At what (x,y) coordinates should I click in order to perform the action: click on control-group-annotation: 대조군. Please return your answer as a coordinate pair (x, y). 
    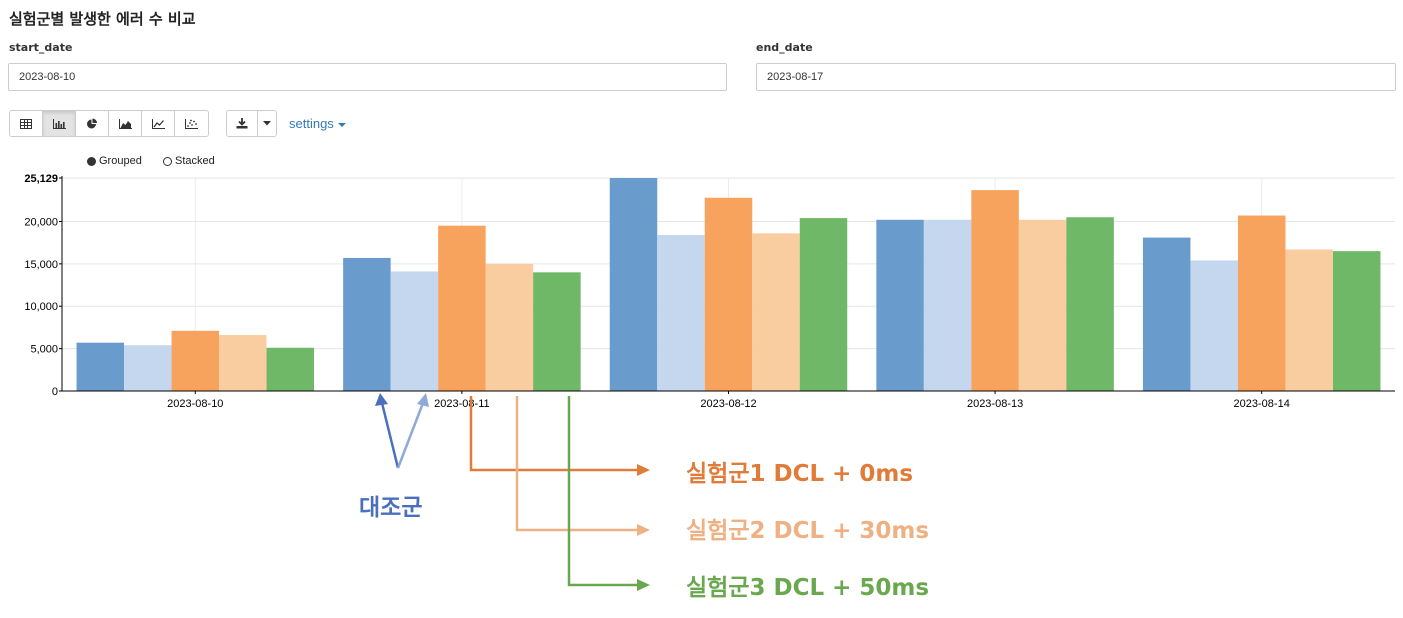
    Looking at the image, I should click on (391, 508).